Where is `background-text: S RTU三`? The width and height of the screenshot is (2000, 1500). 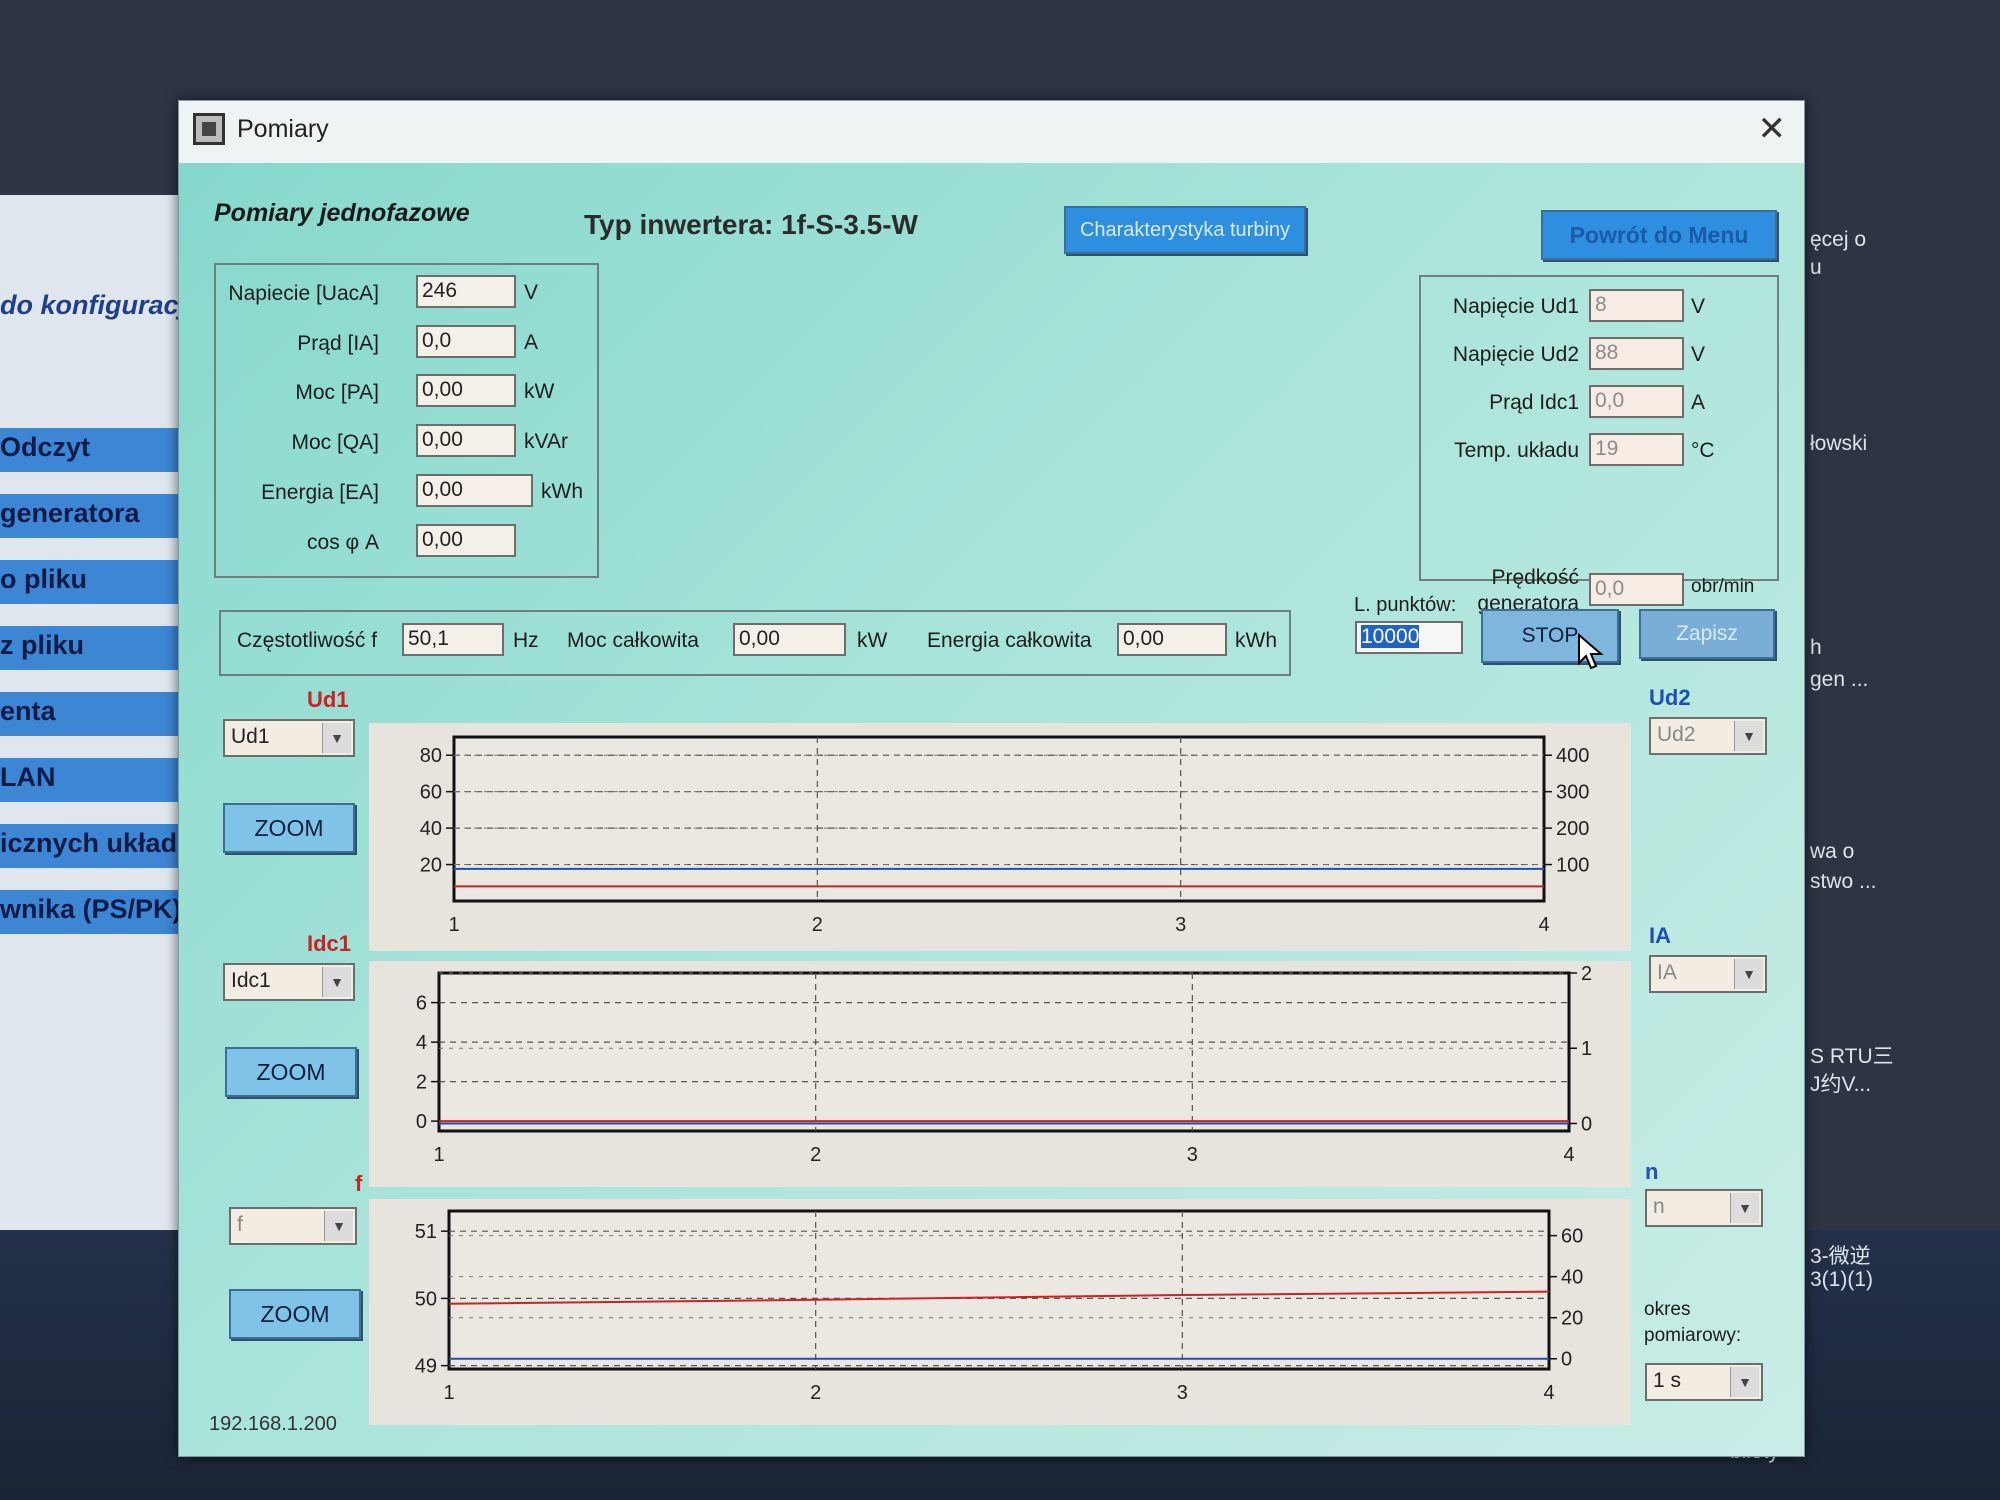
background-text: S RTU三 is located at coordinates (1852, 1056).